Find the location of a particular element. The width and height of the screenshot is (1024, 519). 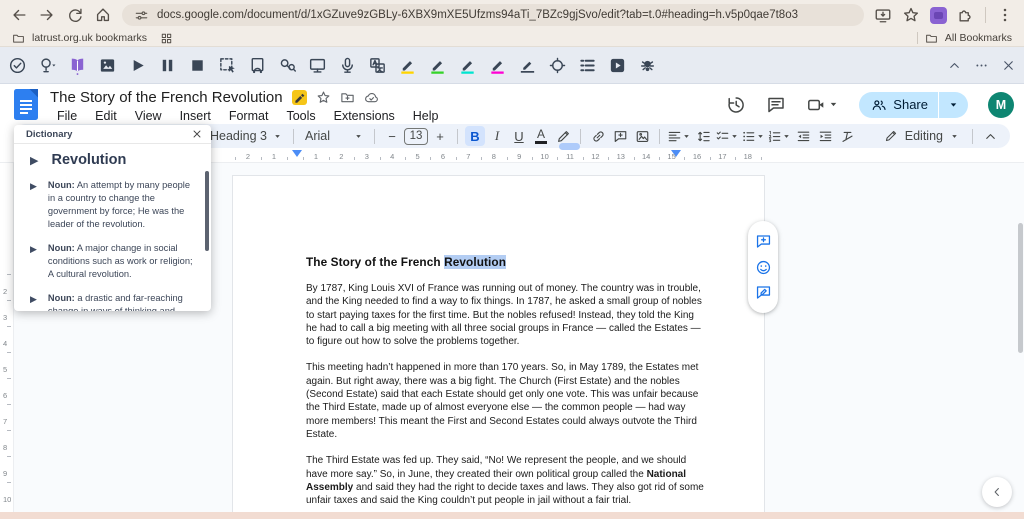

web-search-icon is located at coordinates (287, 65).